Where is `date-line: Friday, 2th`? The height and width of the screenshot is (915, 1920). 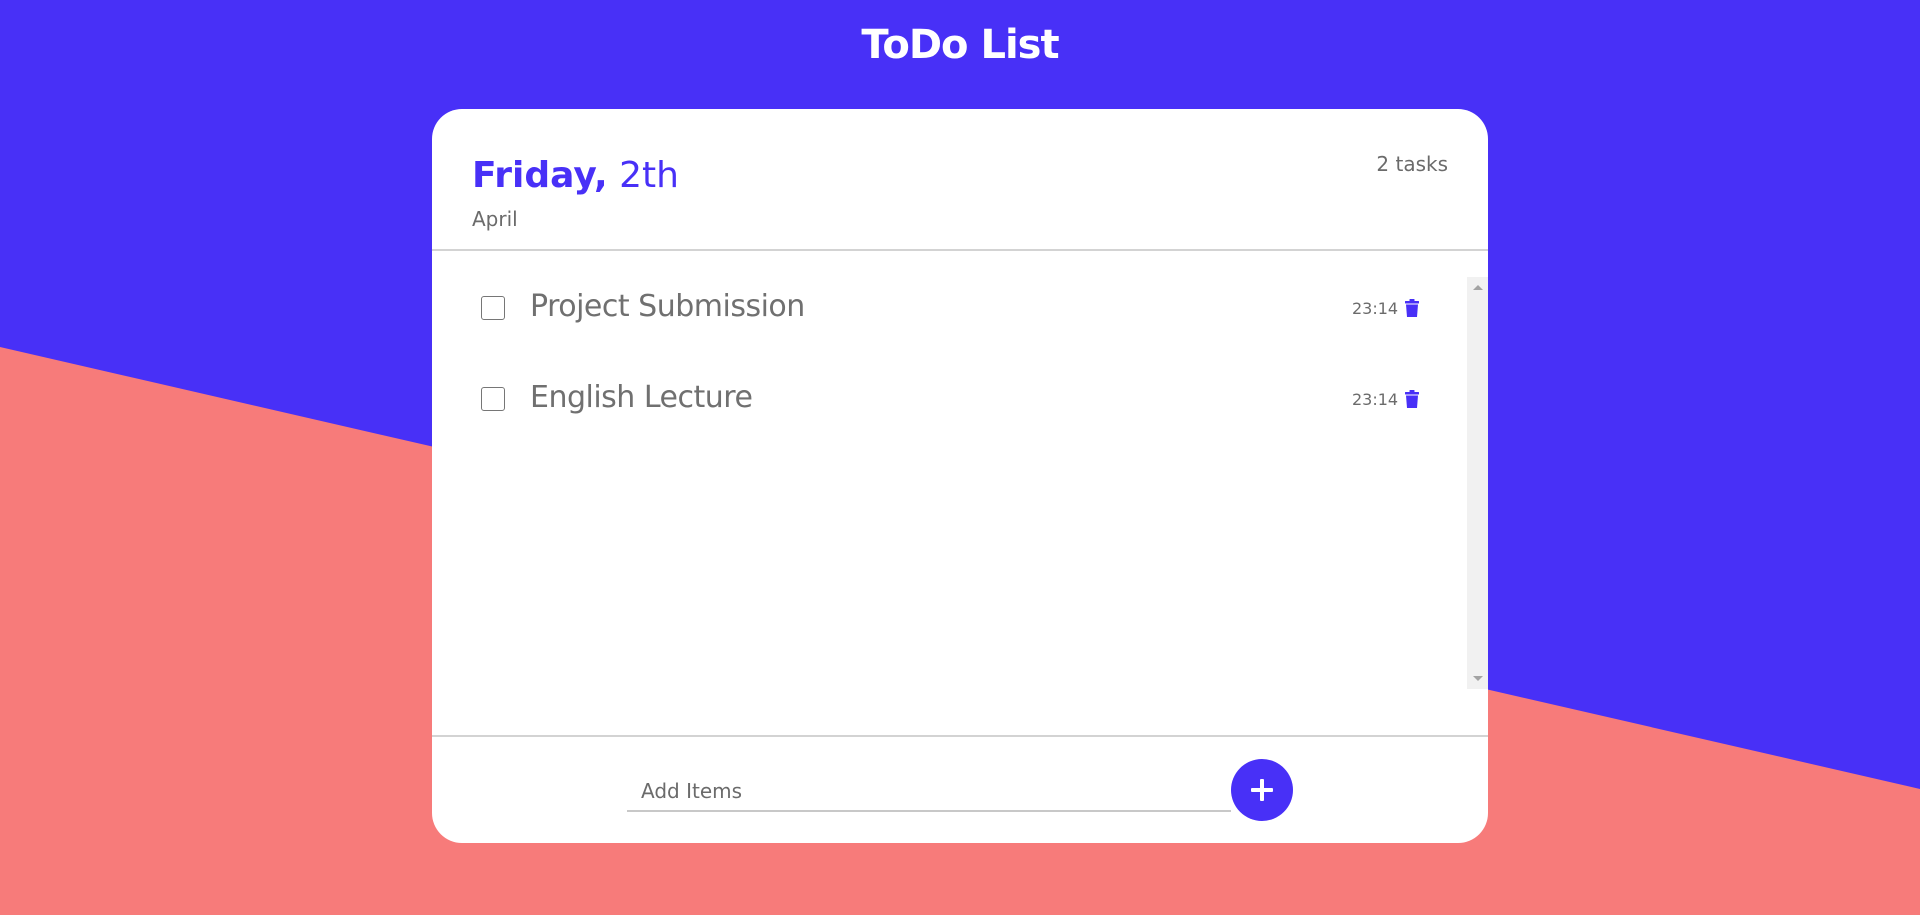
date-line: Friday, 2th is located at coordinates (575, 175).